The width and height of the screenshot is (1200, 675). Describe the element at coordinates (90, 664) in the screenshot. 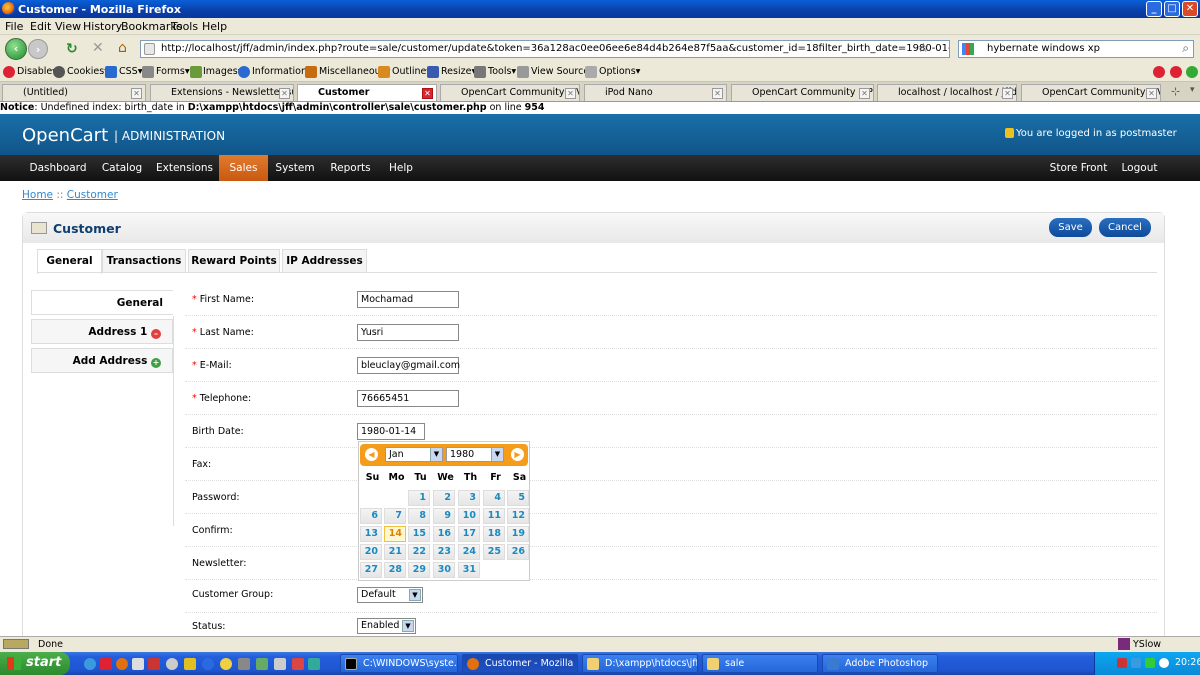

I see `ie-icon` at that location.